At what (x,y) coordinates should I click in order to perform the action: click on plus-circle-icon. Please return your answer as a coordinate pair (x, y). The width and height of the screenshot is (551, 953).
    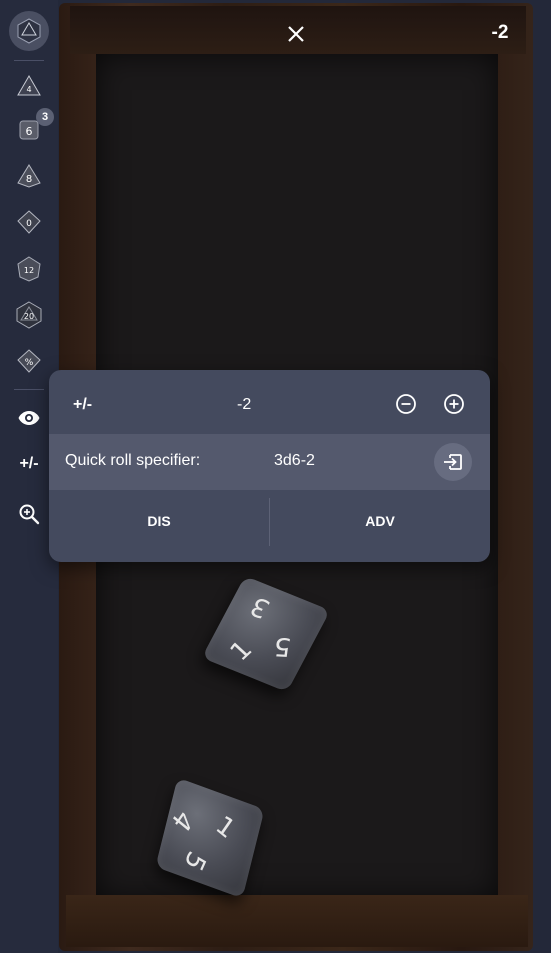
    Looking at the image, I should click on (454, 404).